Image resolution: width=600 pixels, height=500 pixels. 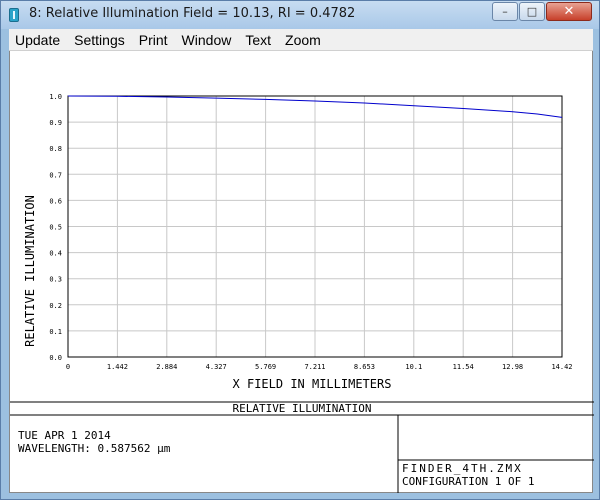 I want to click on menu-text: Text, so click(x=258, y=40).